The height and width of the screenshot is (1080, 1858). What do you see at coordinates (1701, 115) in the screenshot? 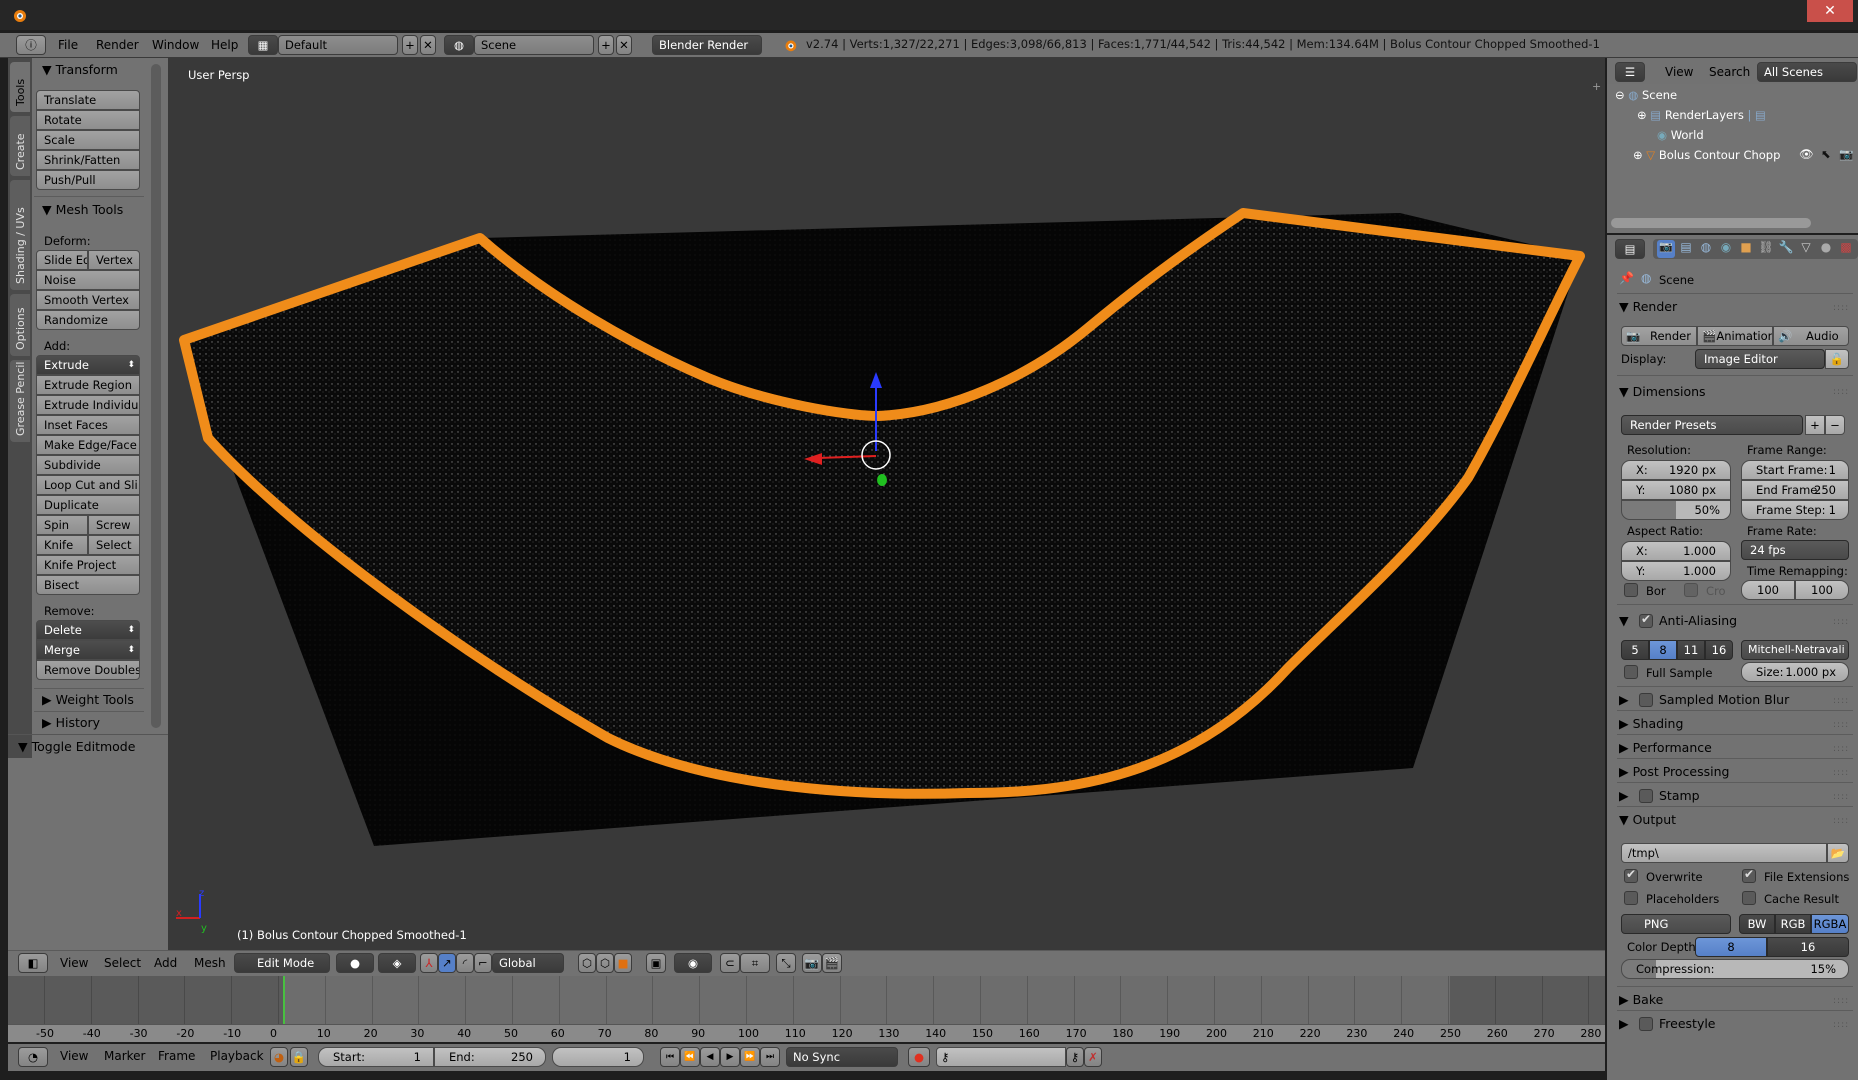
I see `outliner-item-renderlayers: ⊕ ▤ RenderLayers | ▤` at bounding box center [1701, 115].